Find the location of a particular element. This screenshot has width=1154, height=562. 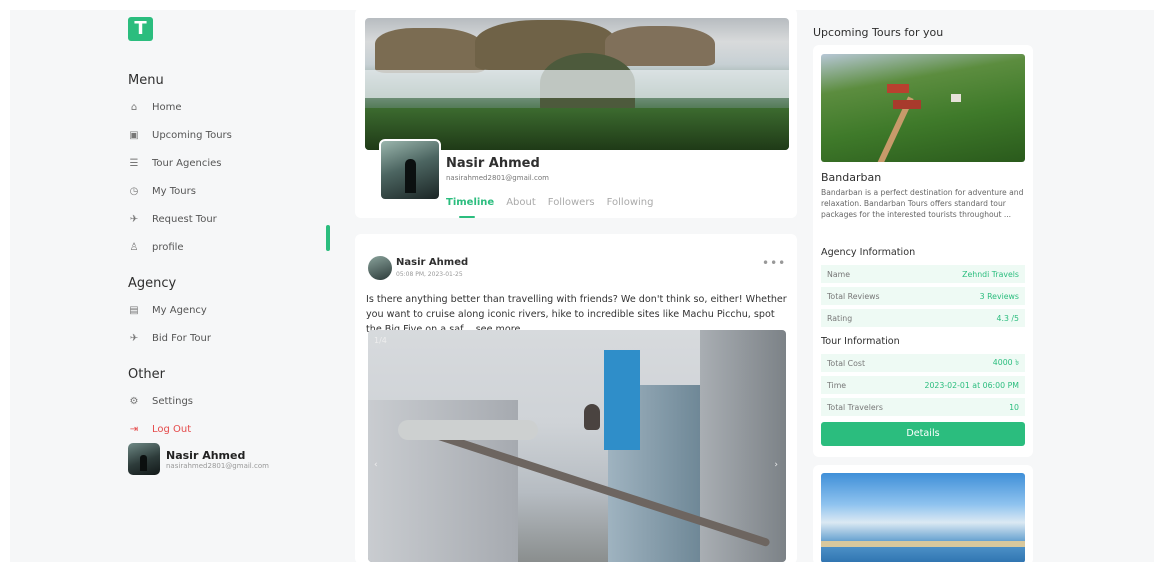

sidebar-item-label: profile is located at coordinates (168, 247).